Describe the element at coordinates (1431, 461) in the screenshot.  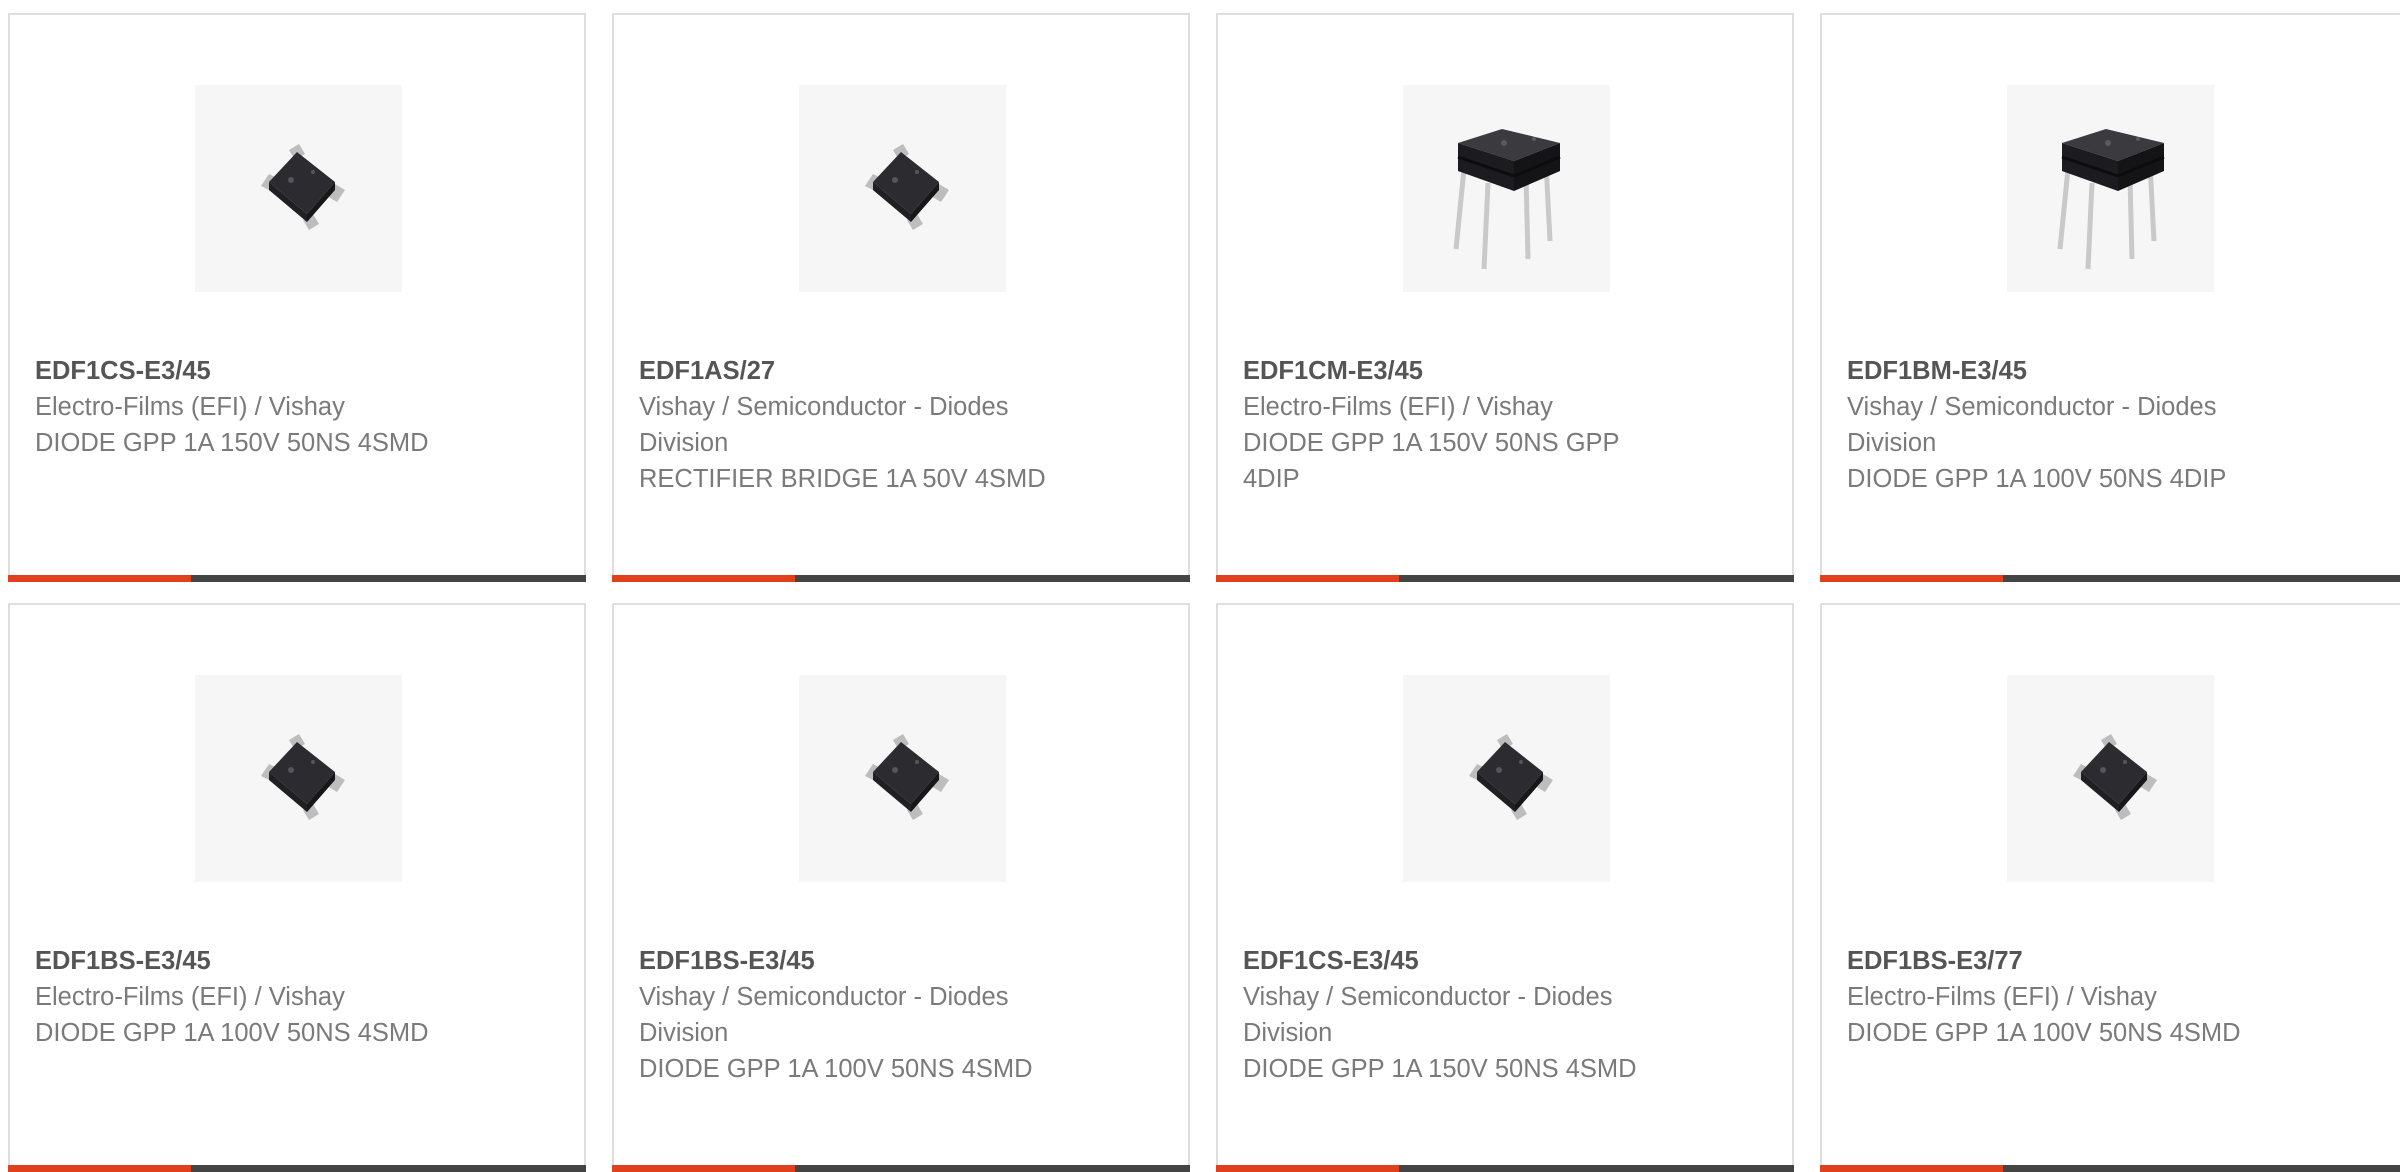
I see `product-description: DIODE GPP 1A 150V 50NS GPP 4DIP` at that location.